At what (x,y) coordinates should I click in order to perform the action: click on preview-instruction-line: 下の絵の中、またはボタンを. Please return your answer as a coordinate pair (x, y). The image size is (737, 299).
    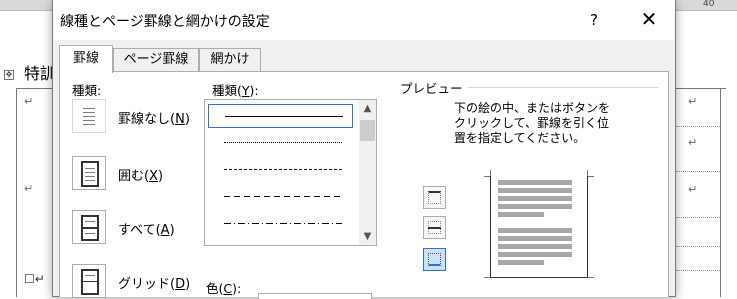
    Looking at the image, I should click on (532, 108).